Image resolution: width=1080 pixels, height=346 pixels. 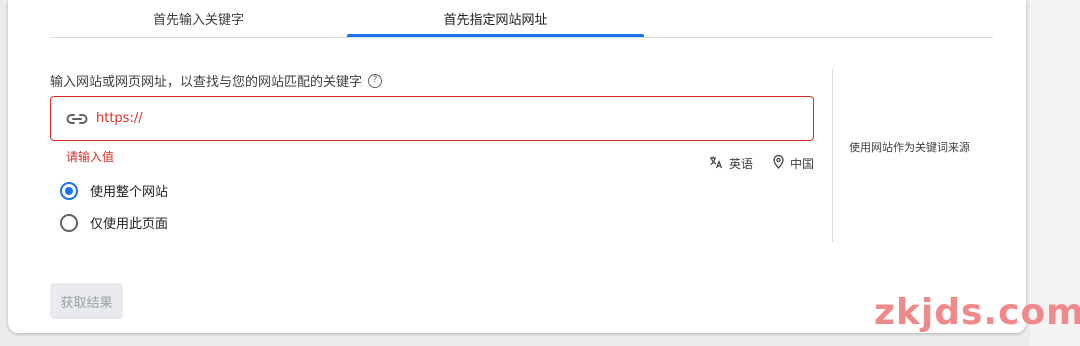 What do you see at coordinates (86, 301) in the screenshot?
I see `get-results-button: 获取结果` at bounding box center [86, 301].